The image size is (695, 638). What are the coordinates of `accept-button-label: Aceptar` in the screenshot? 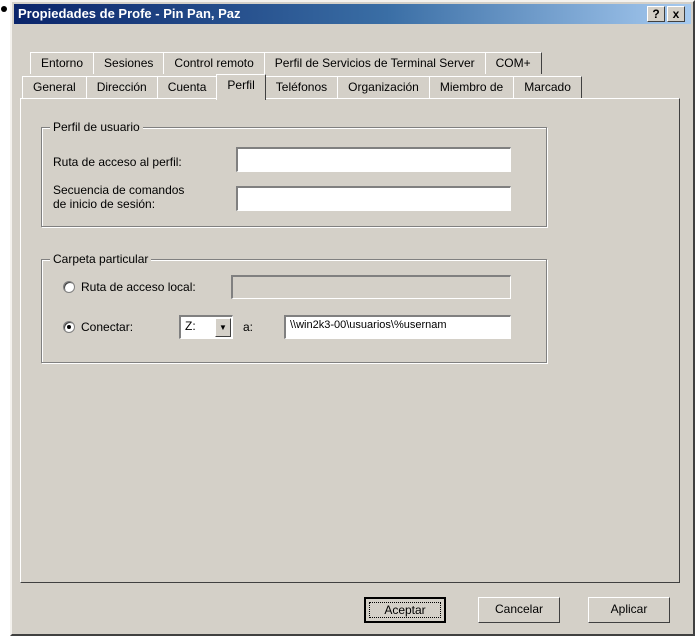 It's located at (405, 610).